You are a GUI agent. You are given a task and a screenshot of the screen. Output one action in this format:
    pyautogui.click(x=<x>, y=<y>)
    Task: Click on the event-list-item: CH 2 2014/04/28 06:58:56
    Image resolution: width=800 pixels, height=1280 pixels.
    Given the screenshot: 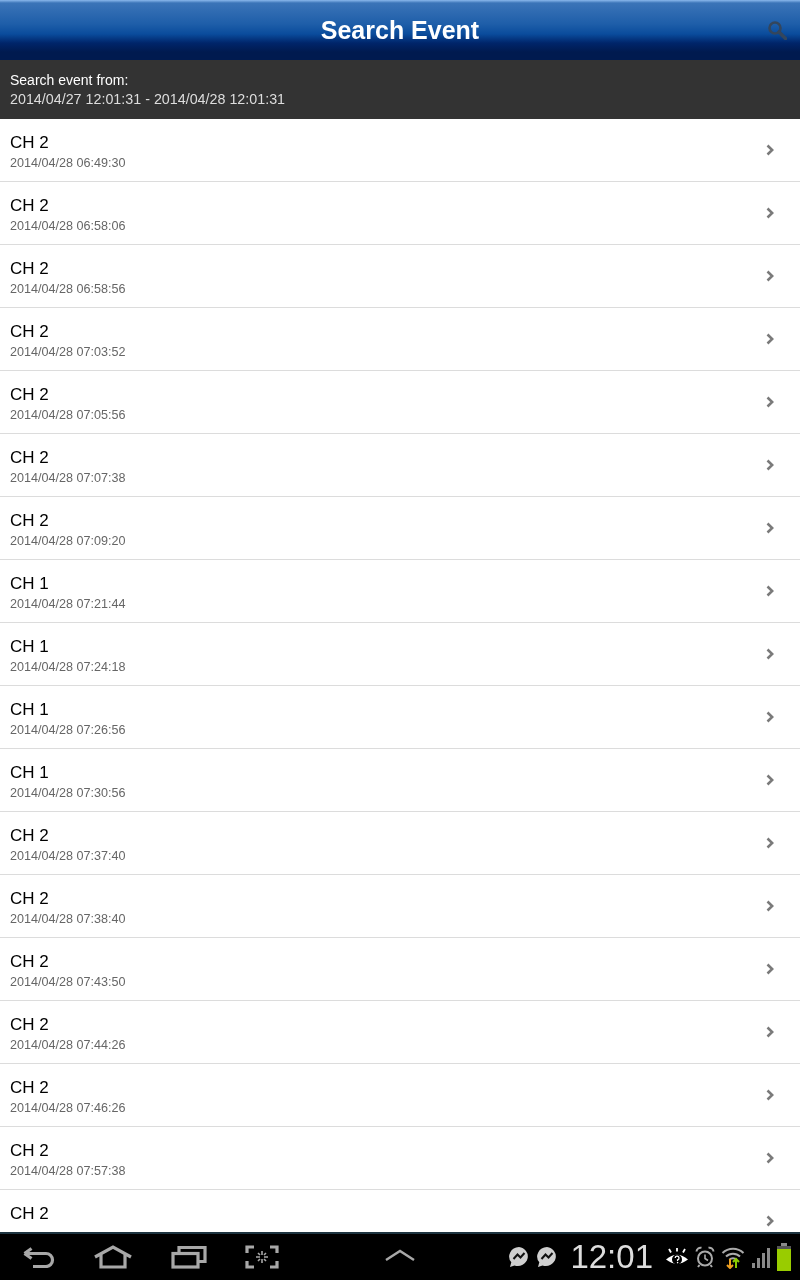 What is the action you would take?
    pyautogui.click(x=400, y=276)
    